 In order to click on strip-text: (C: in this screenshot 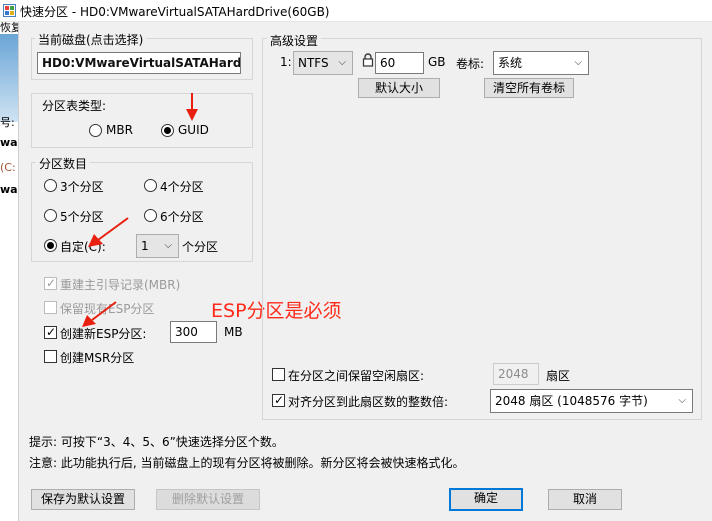, I will do `click(8, 167)`.